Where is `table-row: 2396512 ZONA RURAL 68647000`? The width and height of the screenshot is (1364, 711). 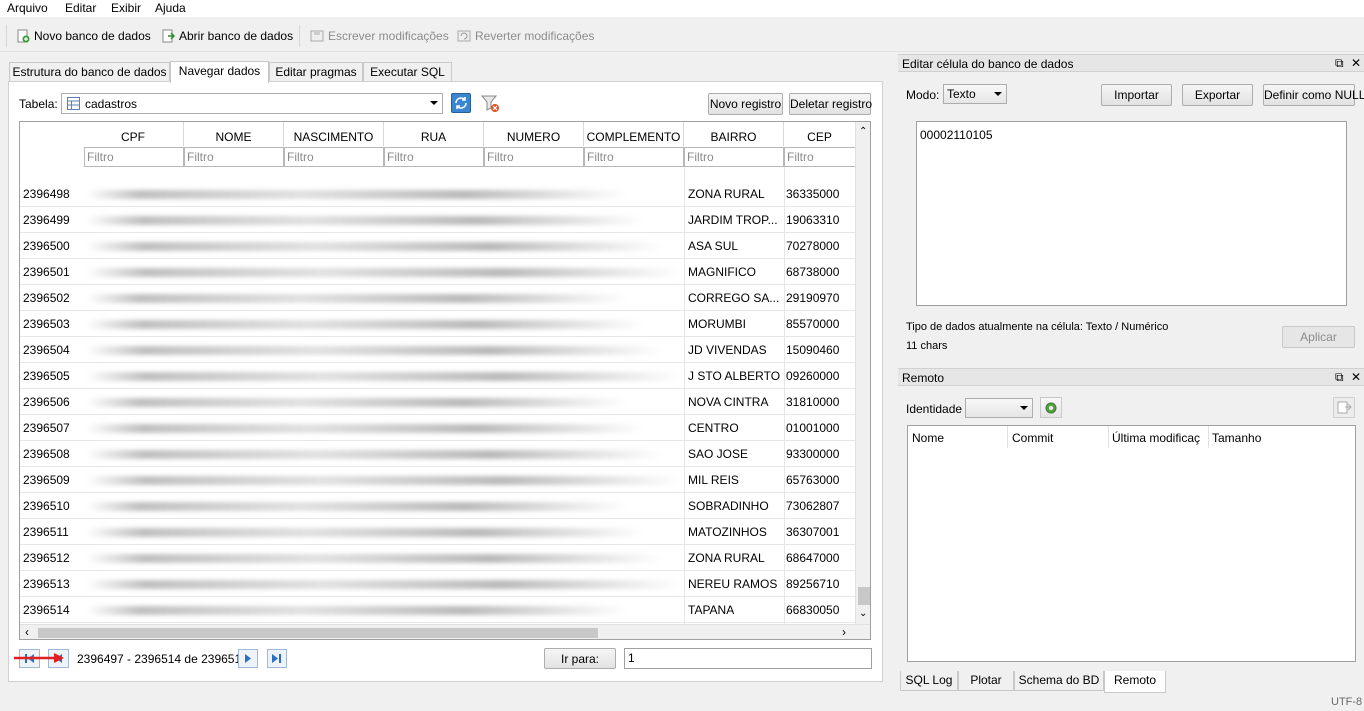 table-row: 2396512 ZONA RURAL 68647000 is located at coordinates (437, 558).